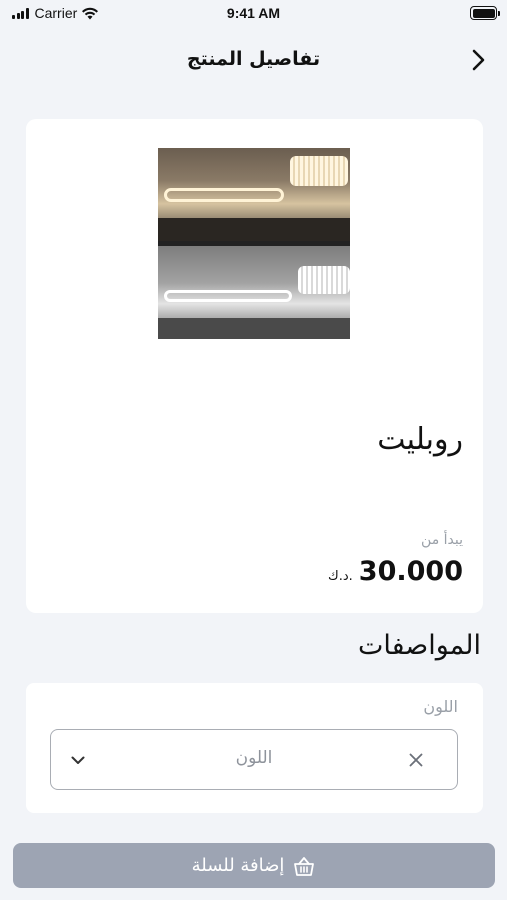 The width and height of the screenshot is (507, 900). What do you see at coordinates (340, 576) in the screenshot?
I see `currency: د.ك.` at bounding box center [340, 576].